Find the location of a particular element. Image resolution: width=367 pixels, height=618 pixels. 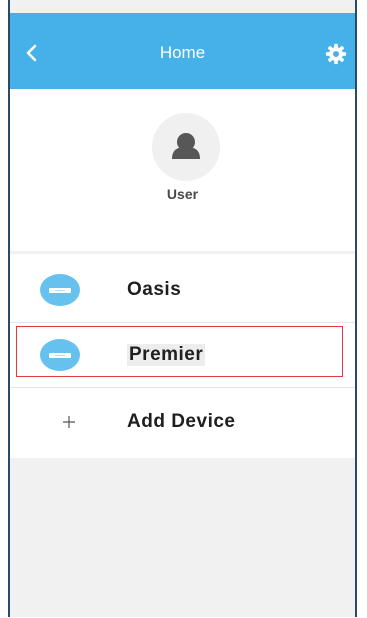

chevron-left-icon is located at coordinates (31, 53).